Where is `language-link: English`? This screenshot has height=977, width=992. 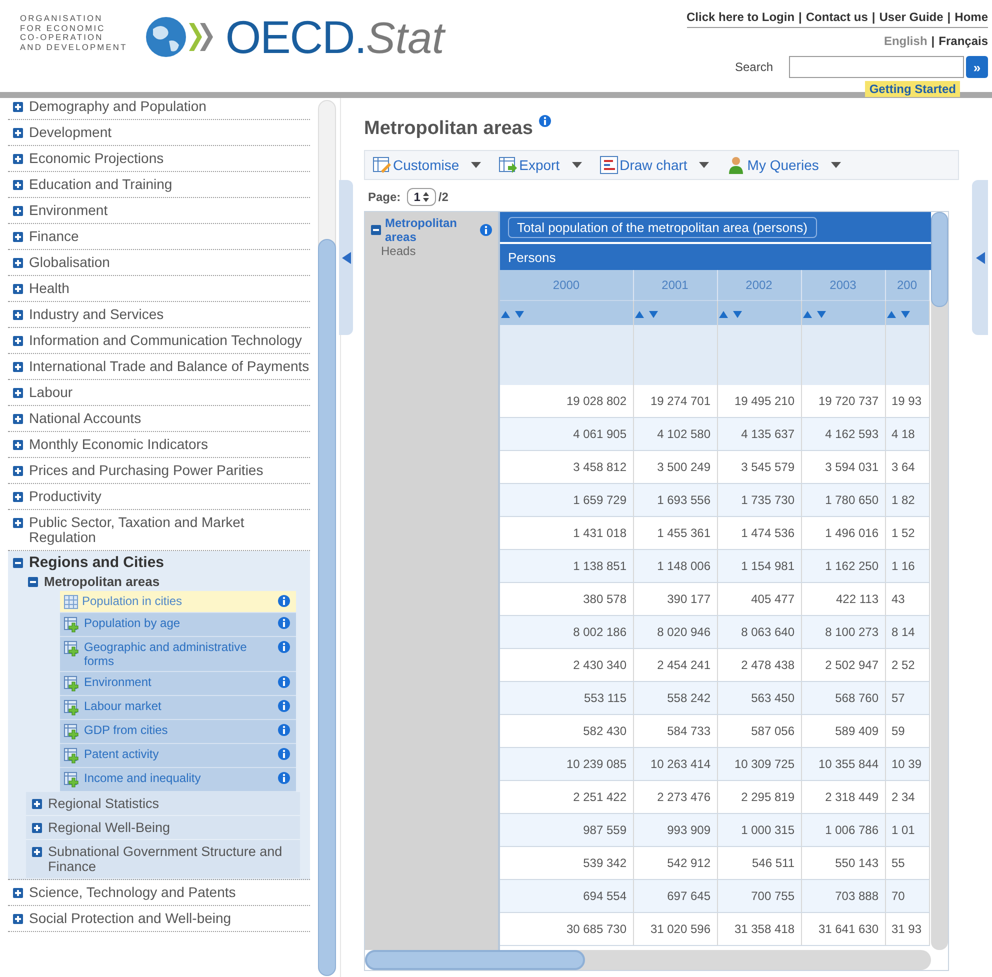 language-link: English is located at coordinates (906, 41).